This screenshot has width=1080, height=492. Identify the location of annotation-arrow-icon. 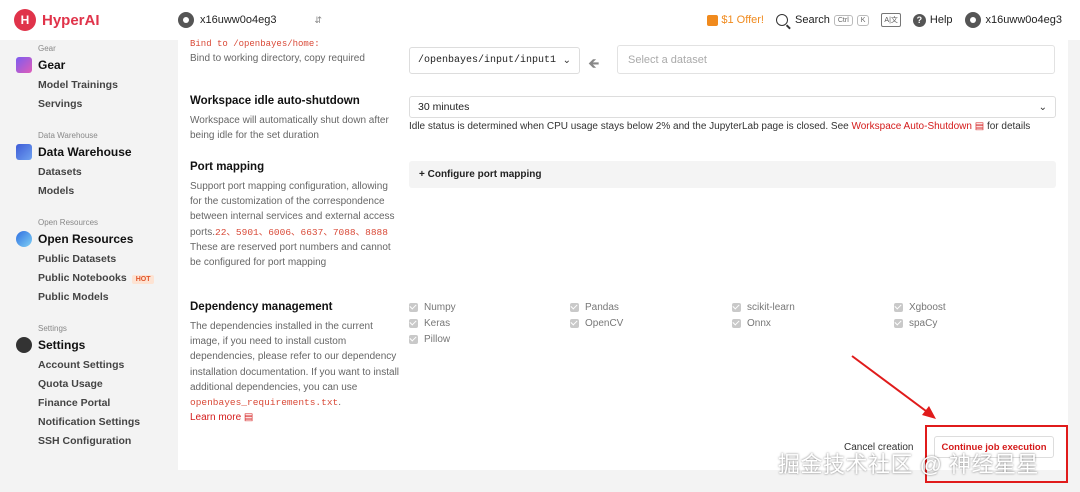
(893, 387).